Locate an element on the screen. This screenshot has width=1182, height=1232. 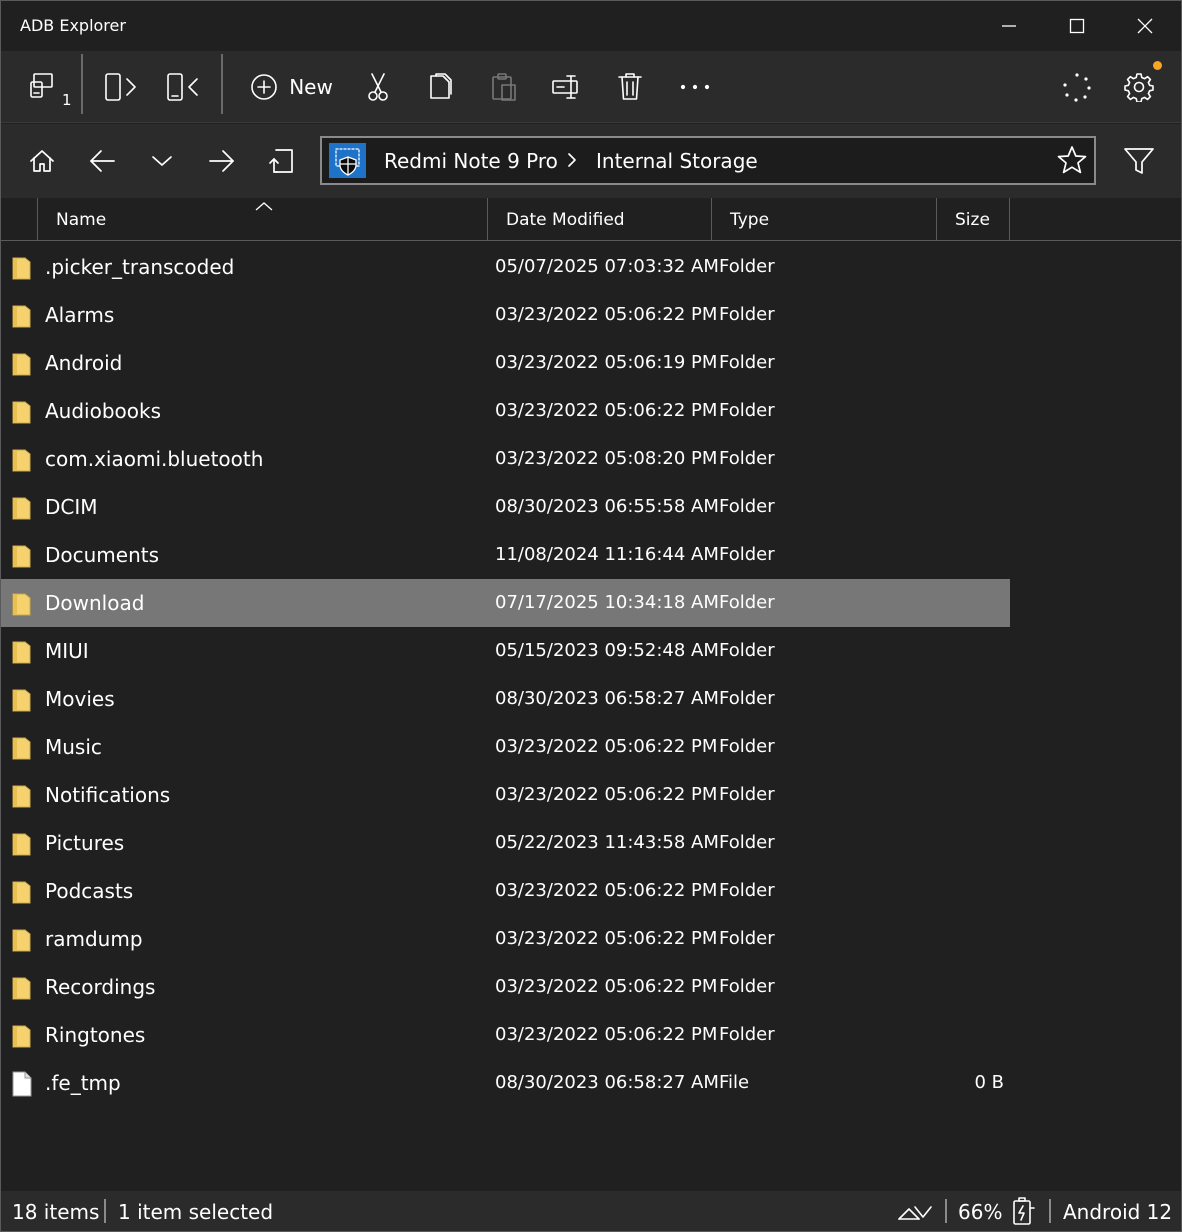
column-name: Name is located at coordinates (262, 219).